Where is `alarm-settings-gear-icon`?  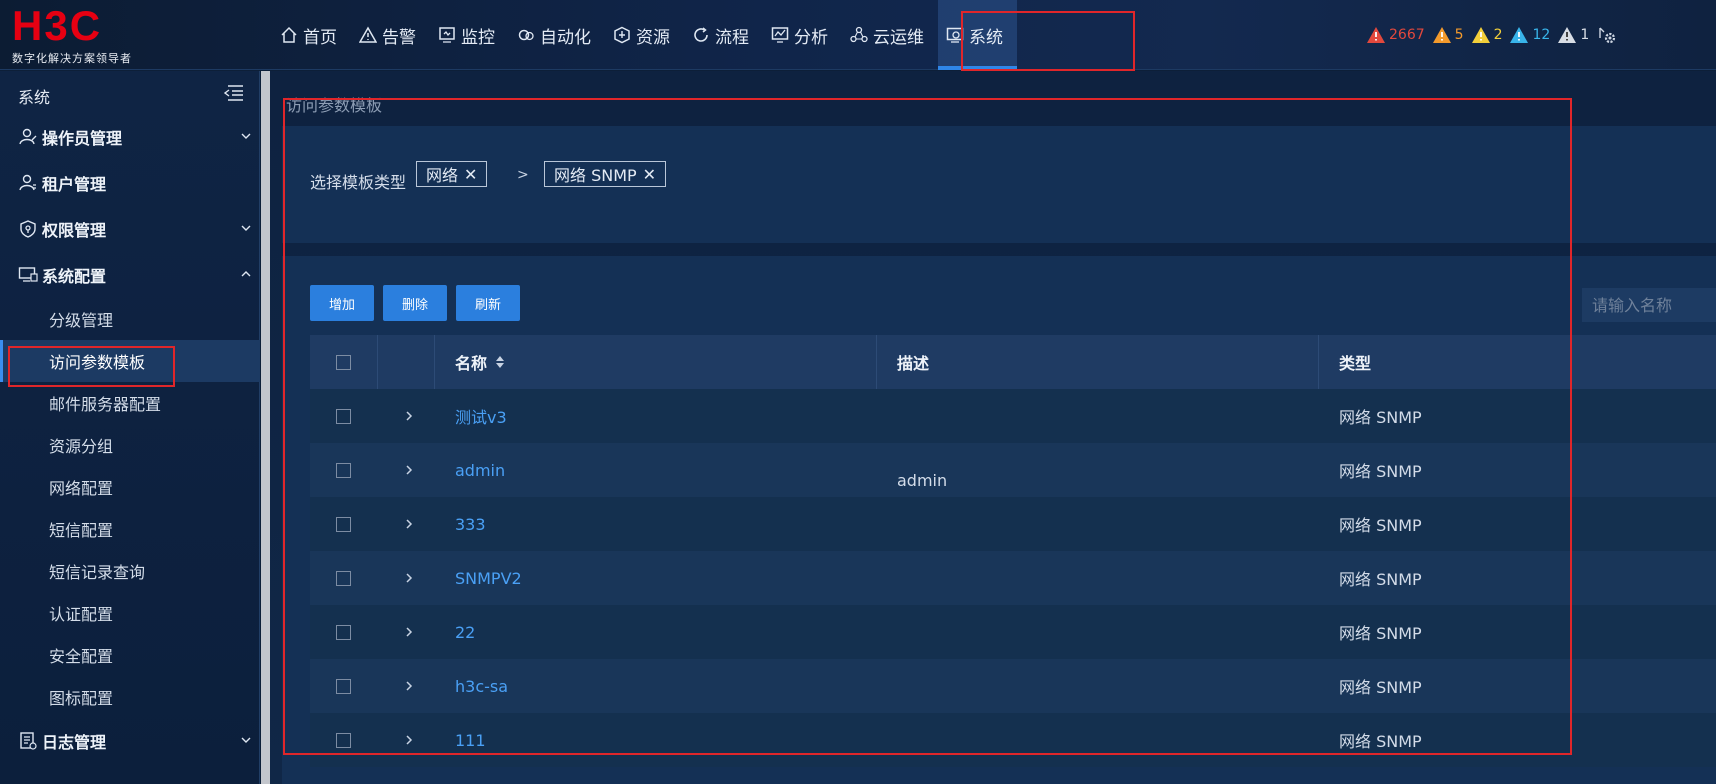
alarm-settings-gear-icon is located at coordinates (1607, 35).